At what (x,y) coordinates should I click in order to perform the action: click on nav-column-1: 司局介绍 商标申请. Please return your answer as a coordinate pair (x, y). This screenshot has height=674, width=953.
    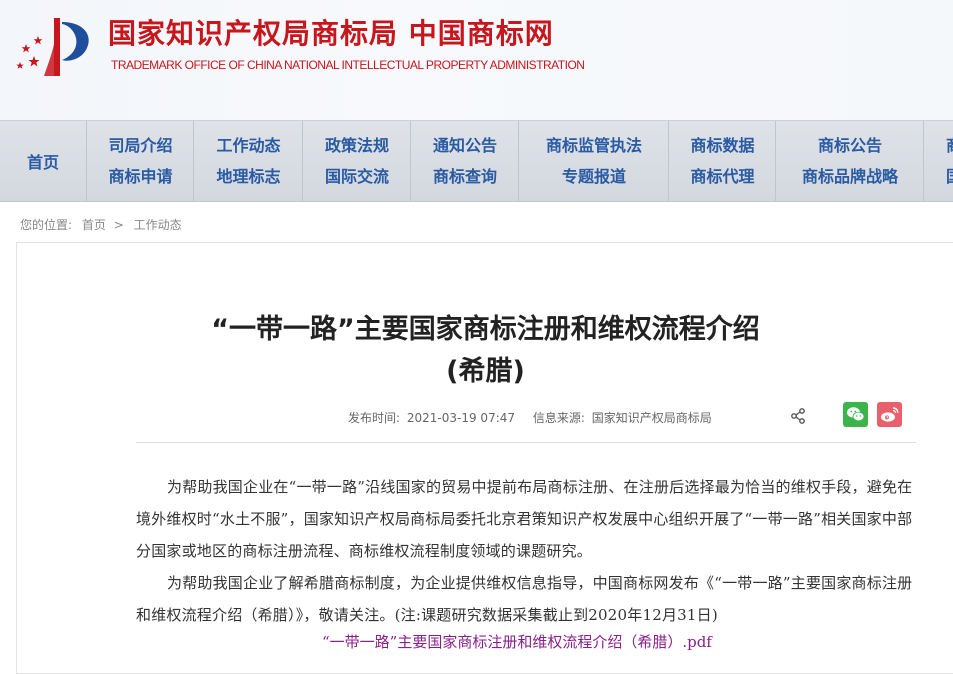
    Looking at the image, I should click on (140, 161).